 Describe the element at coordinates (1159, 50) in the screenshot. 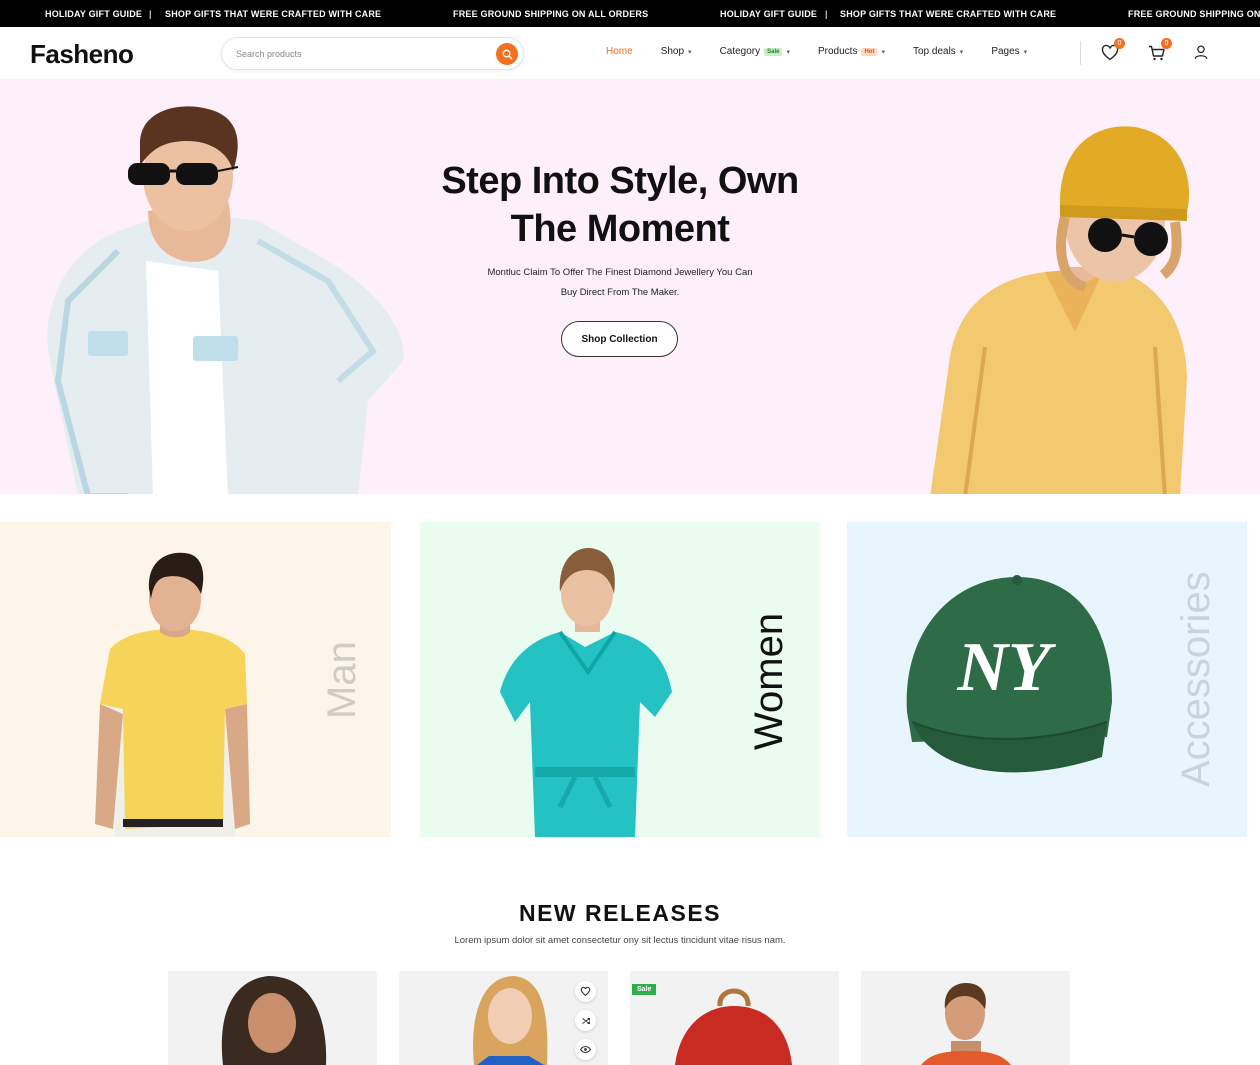

I see `cart-button: 0` at that location.